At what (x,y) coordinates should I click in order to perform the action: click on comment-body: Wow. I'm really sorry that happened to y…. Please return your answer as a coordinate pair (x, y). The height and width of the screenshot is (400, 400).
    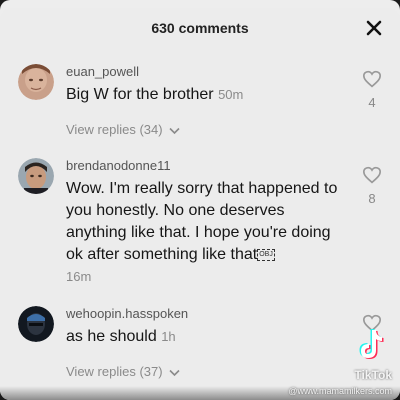
    Looking at the image, I should click on (202, 221).